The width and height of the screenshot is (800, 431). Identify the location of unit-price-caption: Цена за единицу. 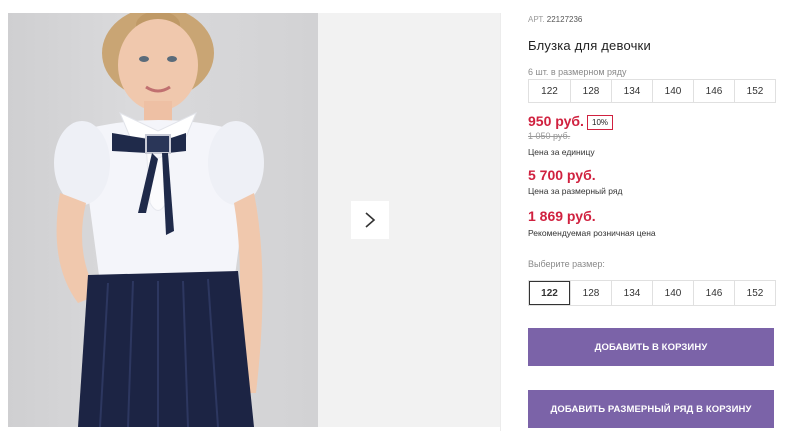
(561, 152).